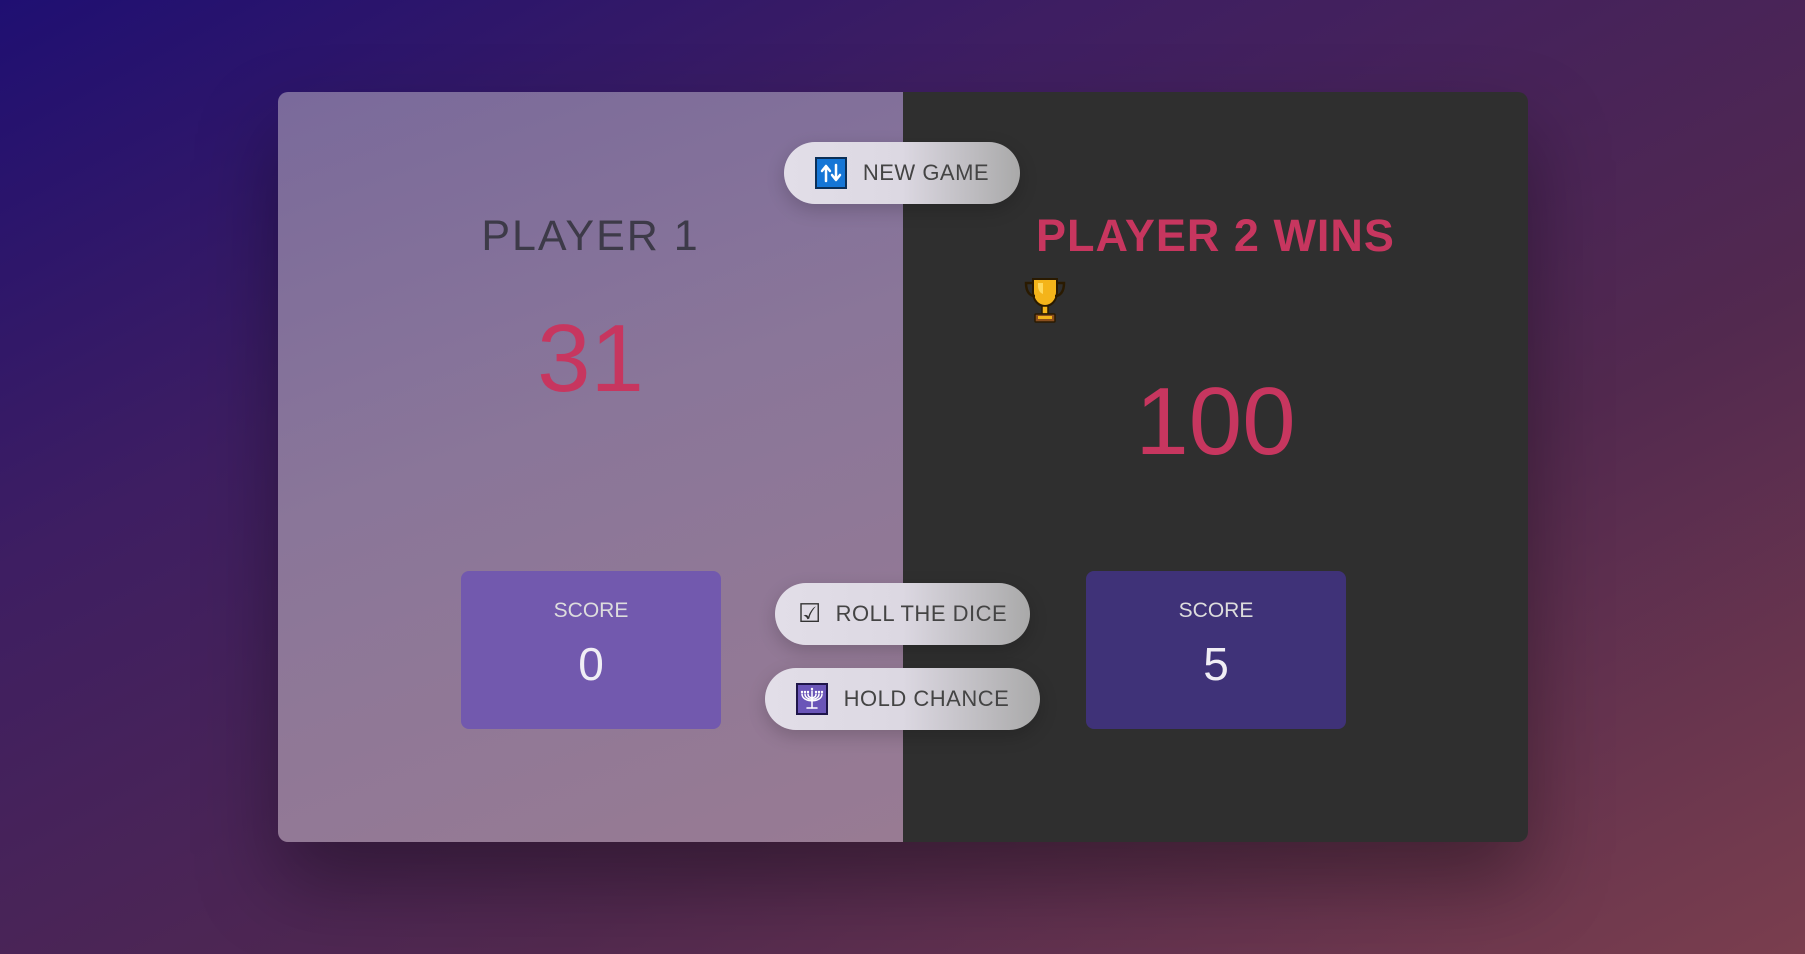  What do you see at coordinates (830, 173) in the screenshot?
I see `refresh-icon` at bounding box center [830, 173].